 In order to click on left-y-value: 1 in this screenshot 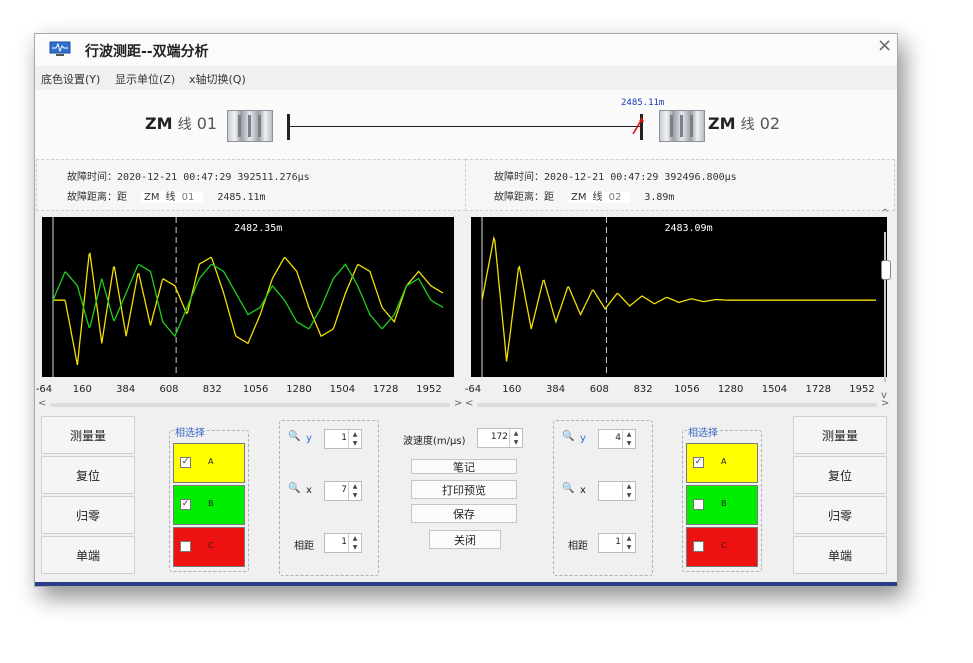, I will do `click(344, 438)`.